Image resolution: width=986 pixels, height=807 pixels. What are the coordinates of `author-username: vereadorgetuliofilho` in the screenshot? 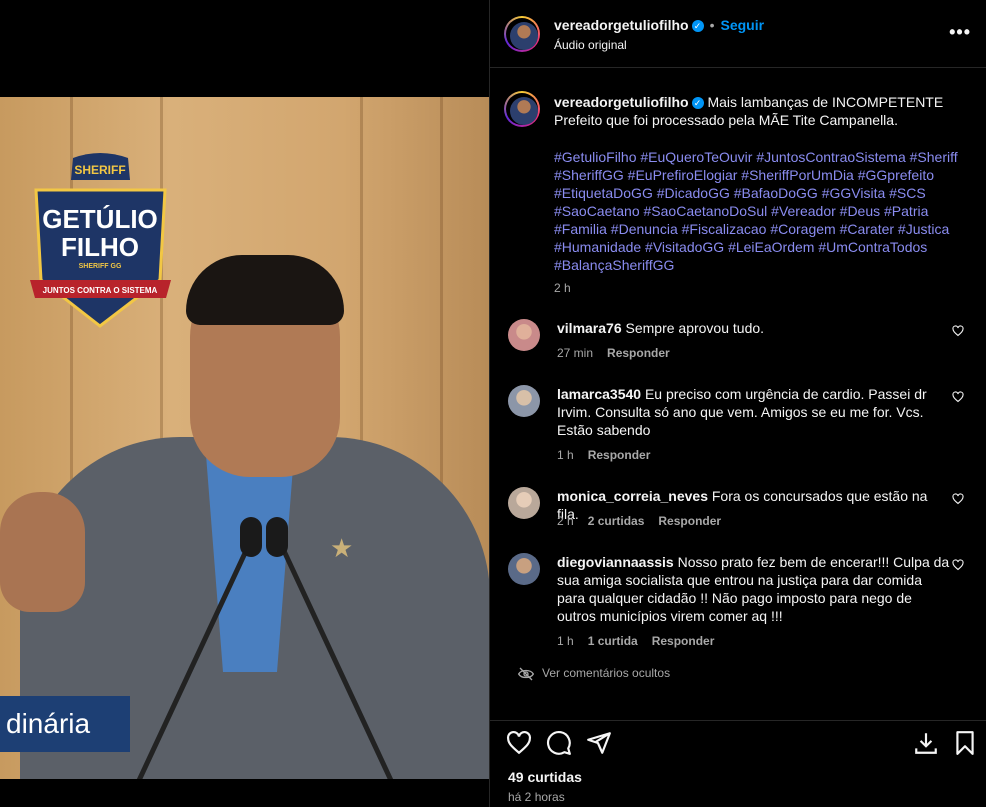 It's located at (621, 25).